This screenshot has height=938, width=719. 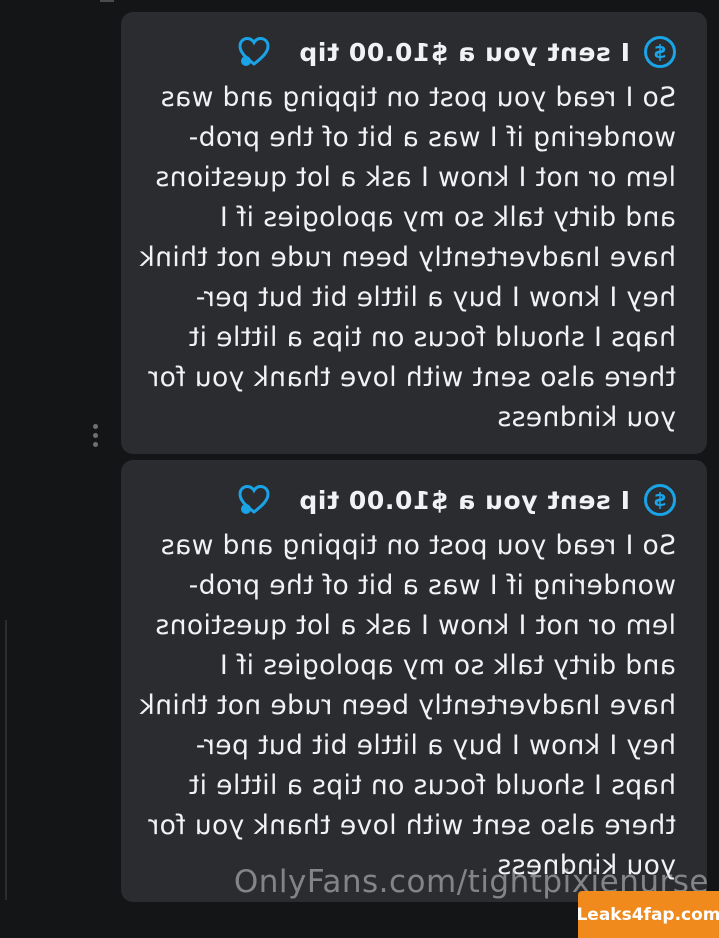 What do you see at coordinates (586, 417) in the screenshot?
I see `message-line: you kindness` at bounding box center [586, 417].